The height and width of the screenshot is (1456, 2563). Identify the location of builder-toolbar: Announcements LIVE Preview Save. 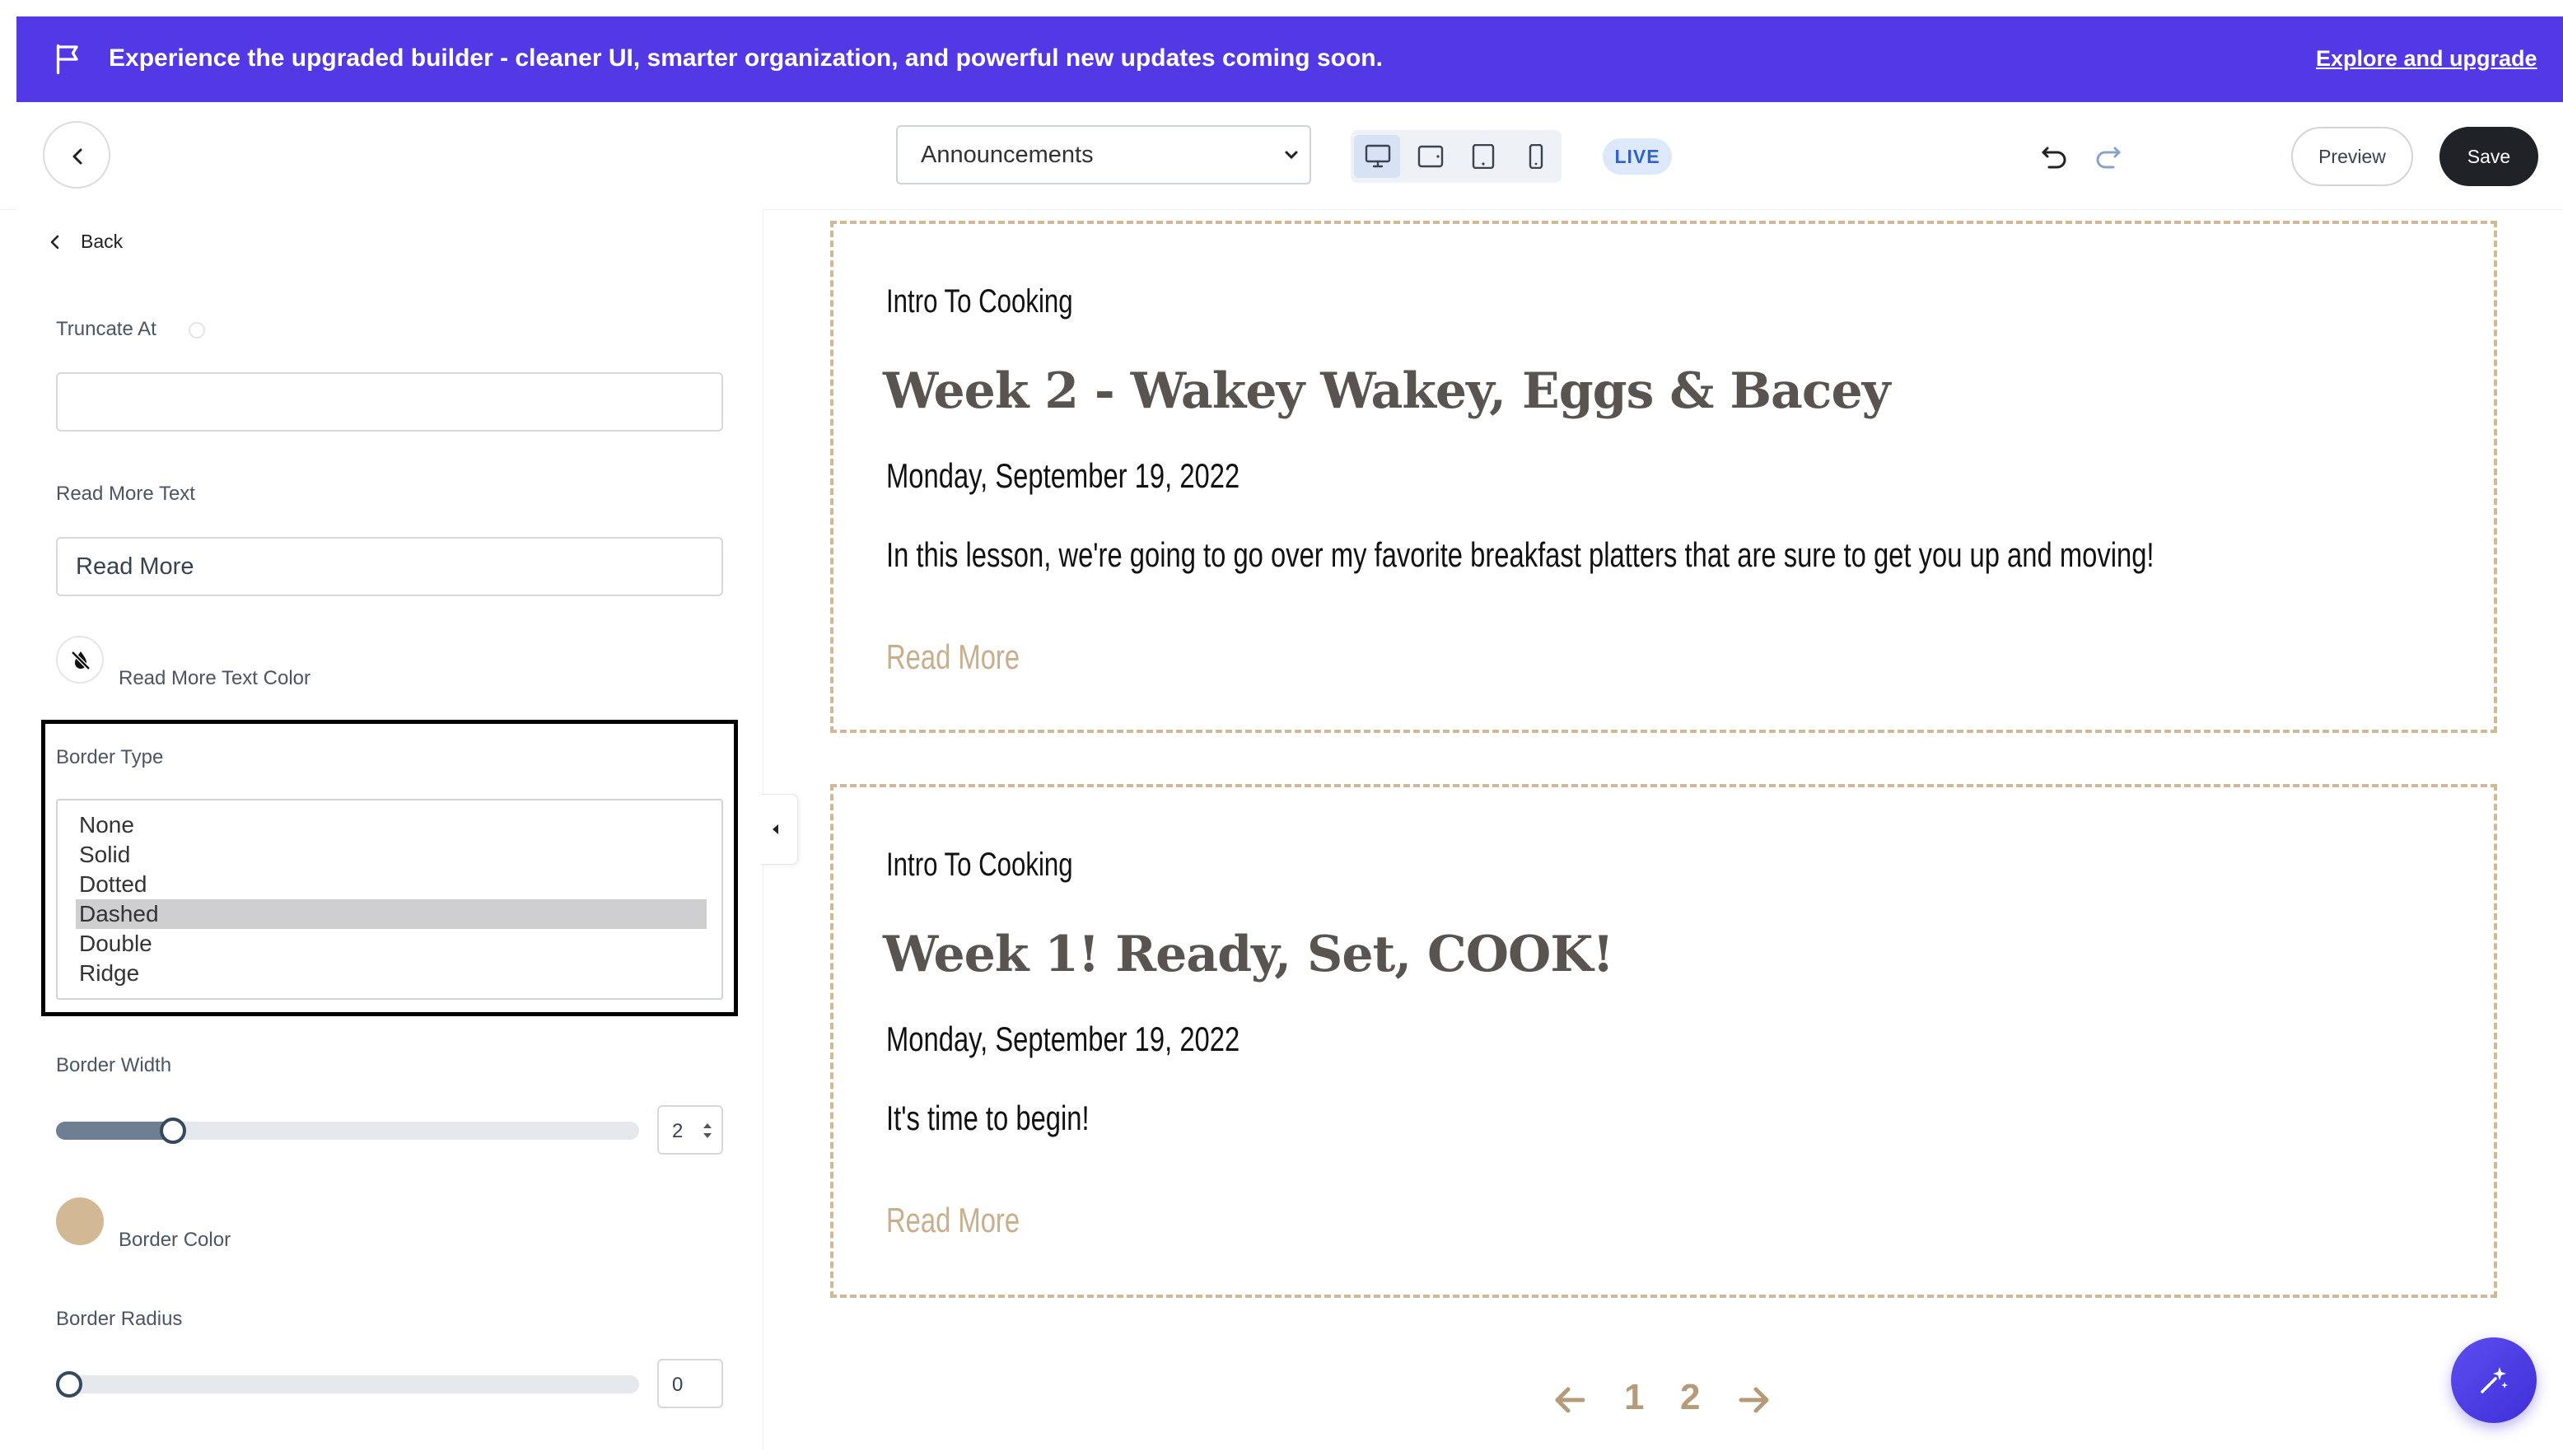
(1281, 156).